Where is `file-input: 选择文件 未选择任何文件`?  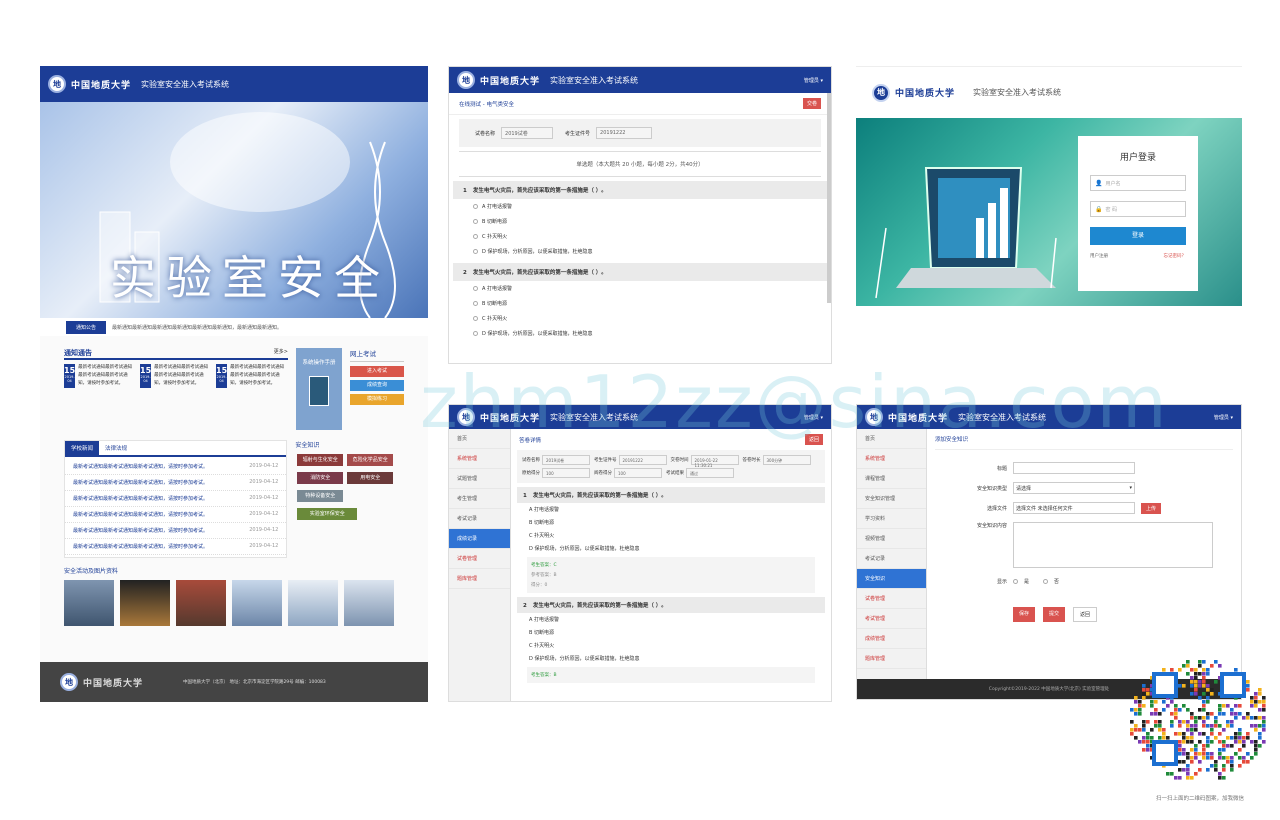
file-input: 选择文件 未选择任何文件 is located at coordinates (1074, 508).